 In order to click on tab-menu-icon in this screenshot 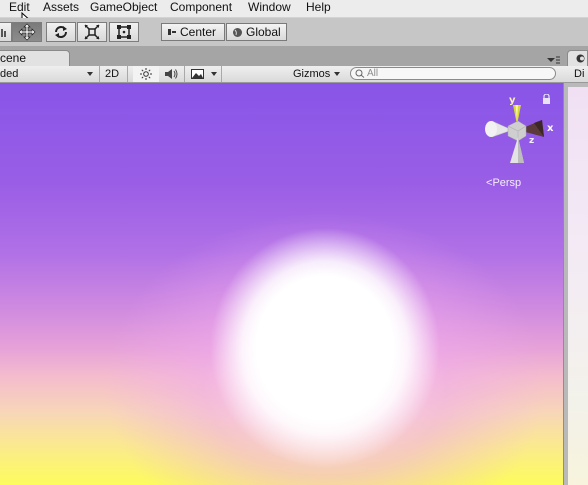, I will do `click(553, 60)`.